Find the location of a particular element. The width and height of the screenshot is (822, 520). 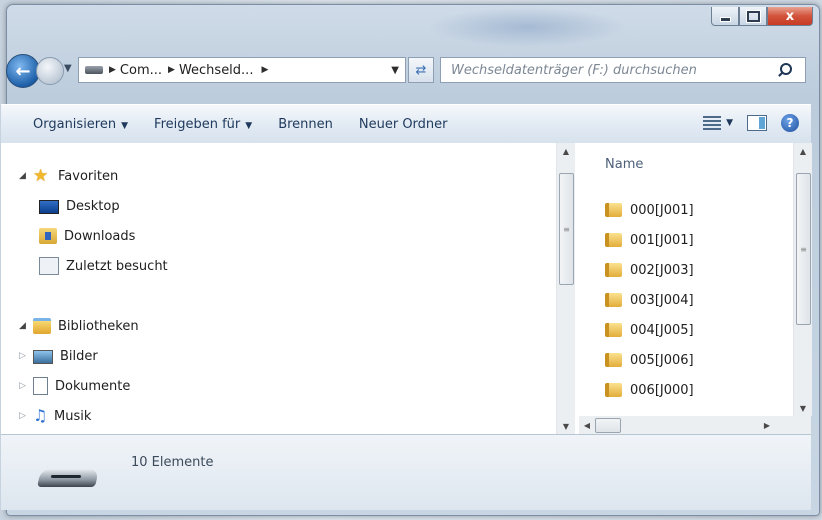

list-item: 001[J001] is located at coordinates (649, 240).